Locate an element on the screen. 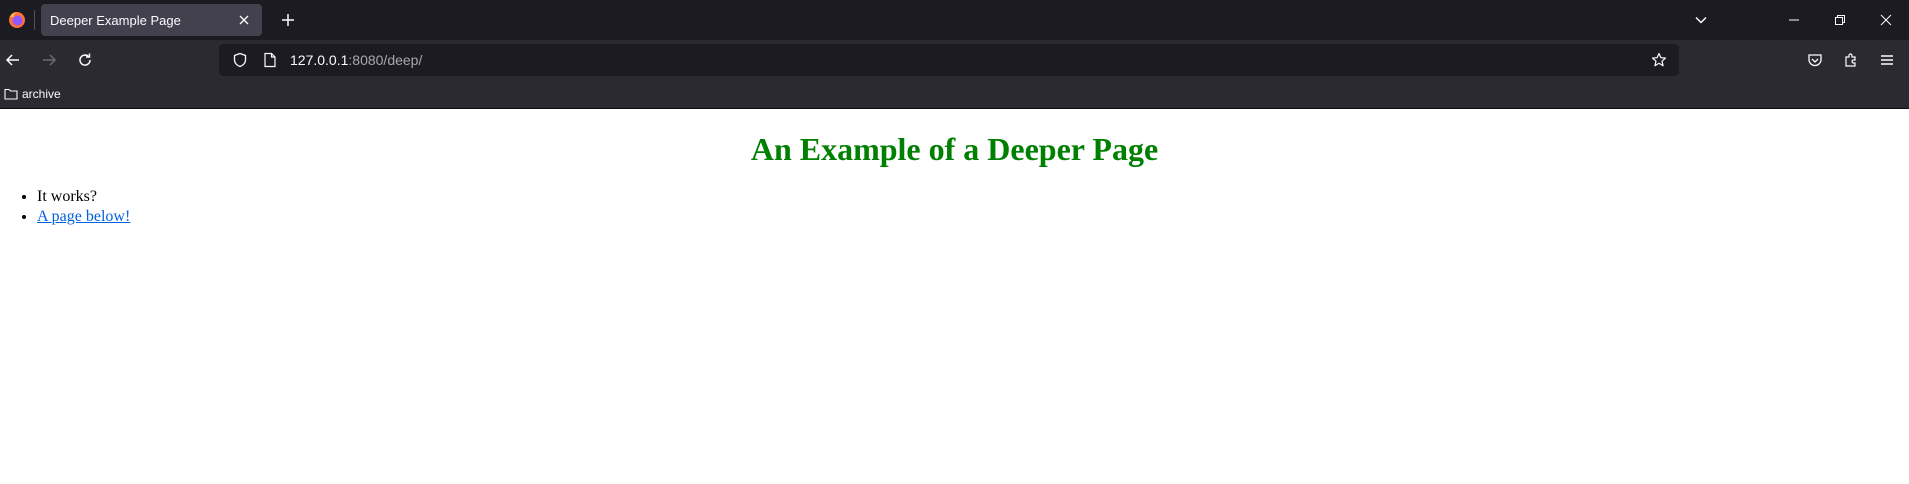  plus-icon is located at coordinates (288, 20).